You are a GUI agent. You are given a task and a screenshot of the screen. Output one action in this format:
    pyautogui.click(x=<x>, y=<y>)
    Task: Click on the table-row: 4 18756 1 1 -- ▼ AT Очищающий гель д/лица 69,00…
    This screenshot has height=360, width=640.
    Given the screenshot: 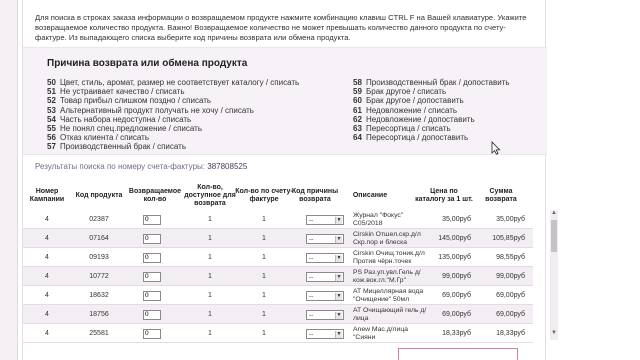 What is the action you would take?
    pyautogui.click(x=278, y=314)
    